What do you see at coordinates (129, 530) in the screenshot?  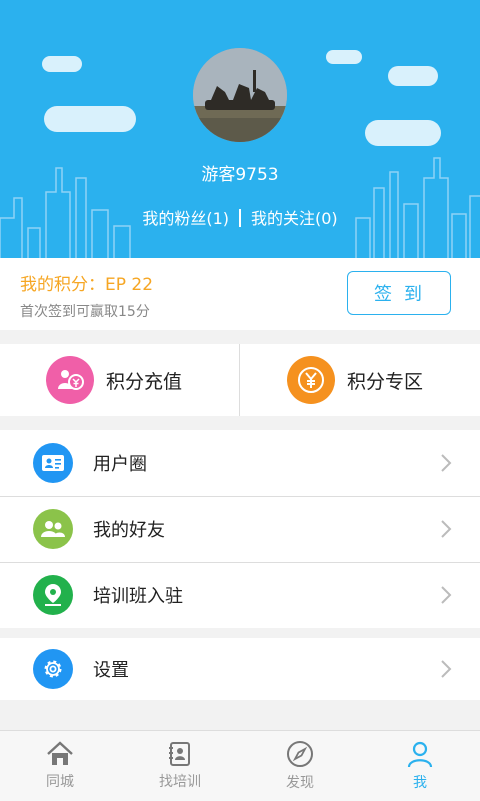 I see `menu-item-label: 我的好友` at bounding box center [129, 530].